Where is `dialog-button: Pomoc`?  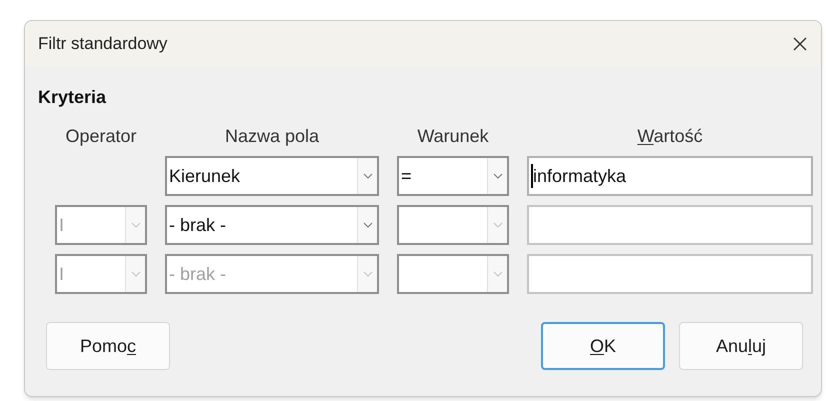
dialog-button: Pomoc is located at coordinates (108, 346).